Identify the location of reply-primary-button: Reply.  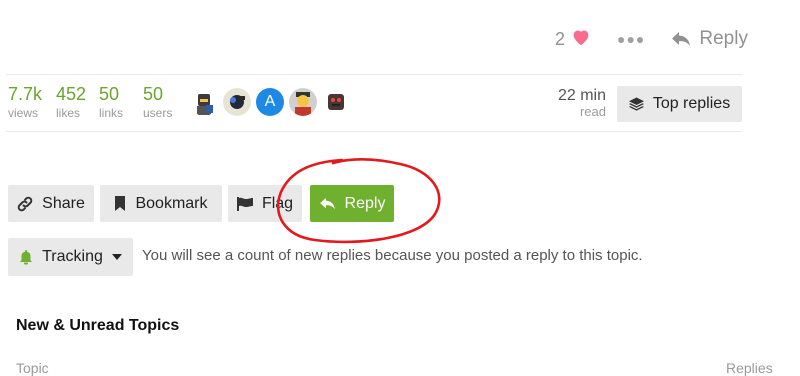
(352, 203).